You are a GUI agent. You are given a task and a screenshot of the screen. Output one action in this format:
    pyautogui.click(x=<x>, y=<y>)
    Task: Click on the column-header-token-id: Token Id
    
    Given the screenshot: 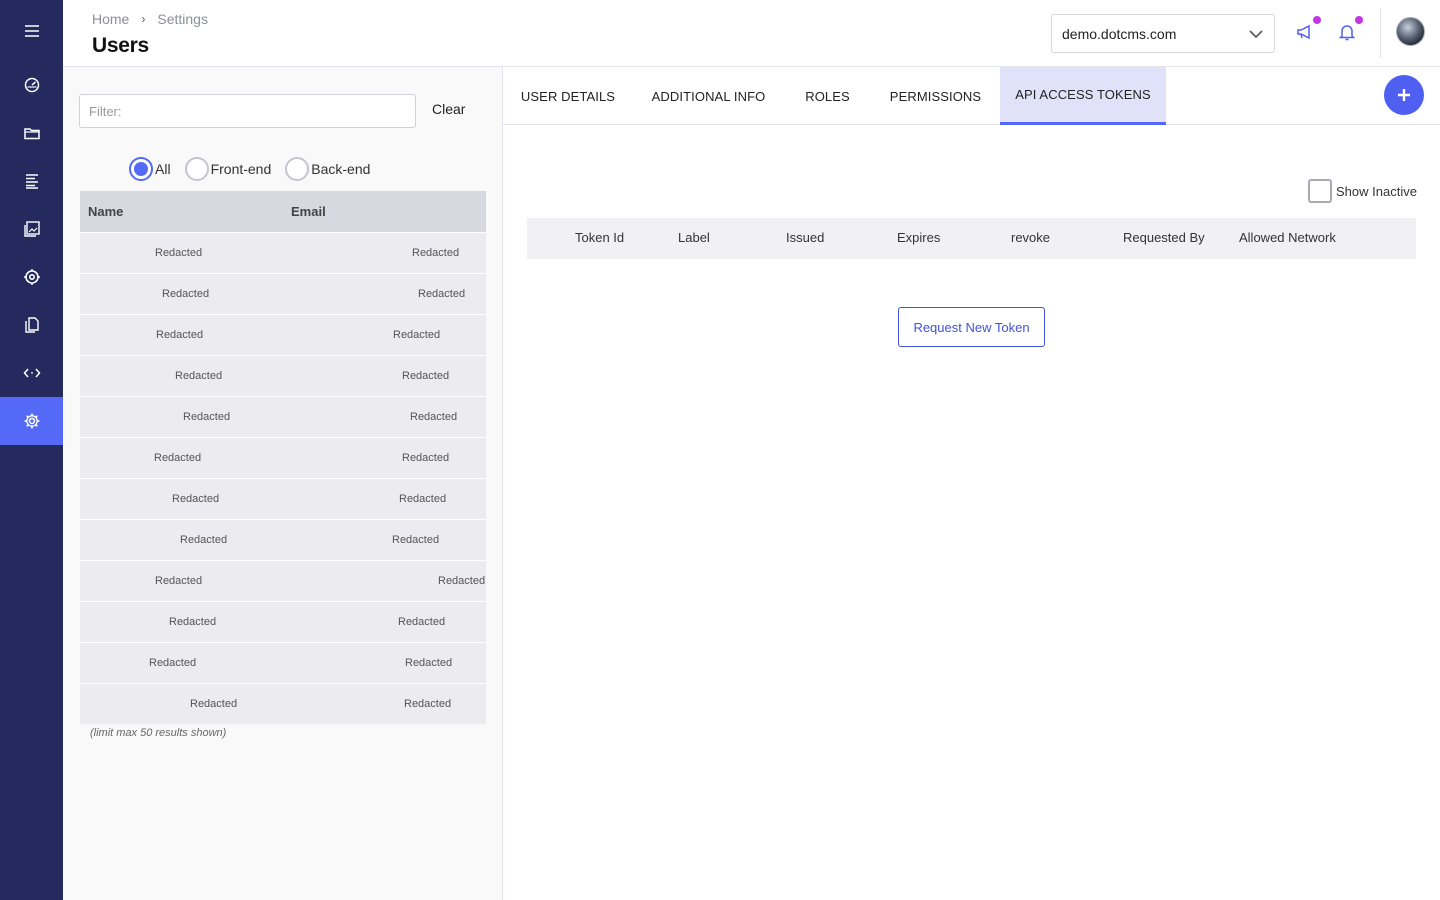 What is the action you would take?
    pyautogui.click(x=600, y=237)
    